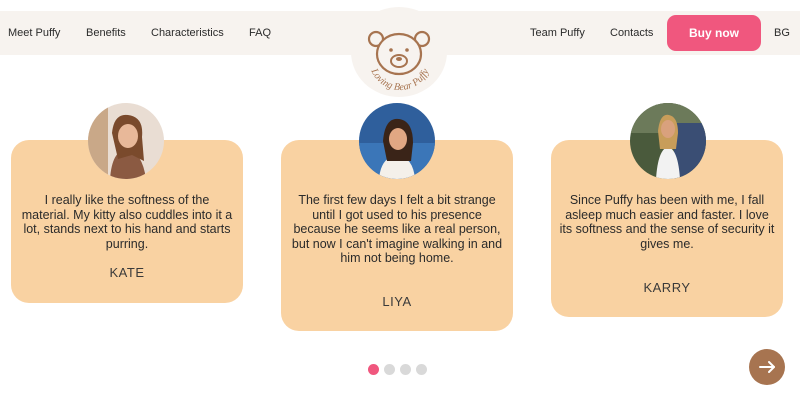 The image size is (800, 420). I want to click on avatar-karry, so click(668, 141).